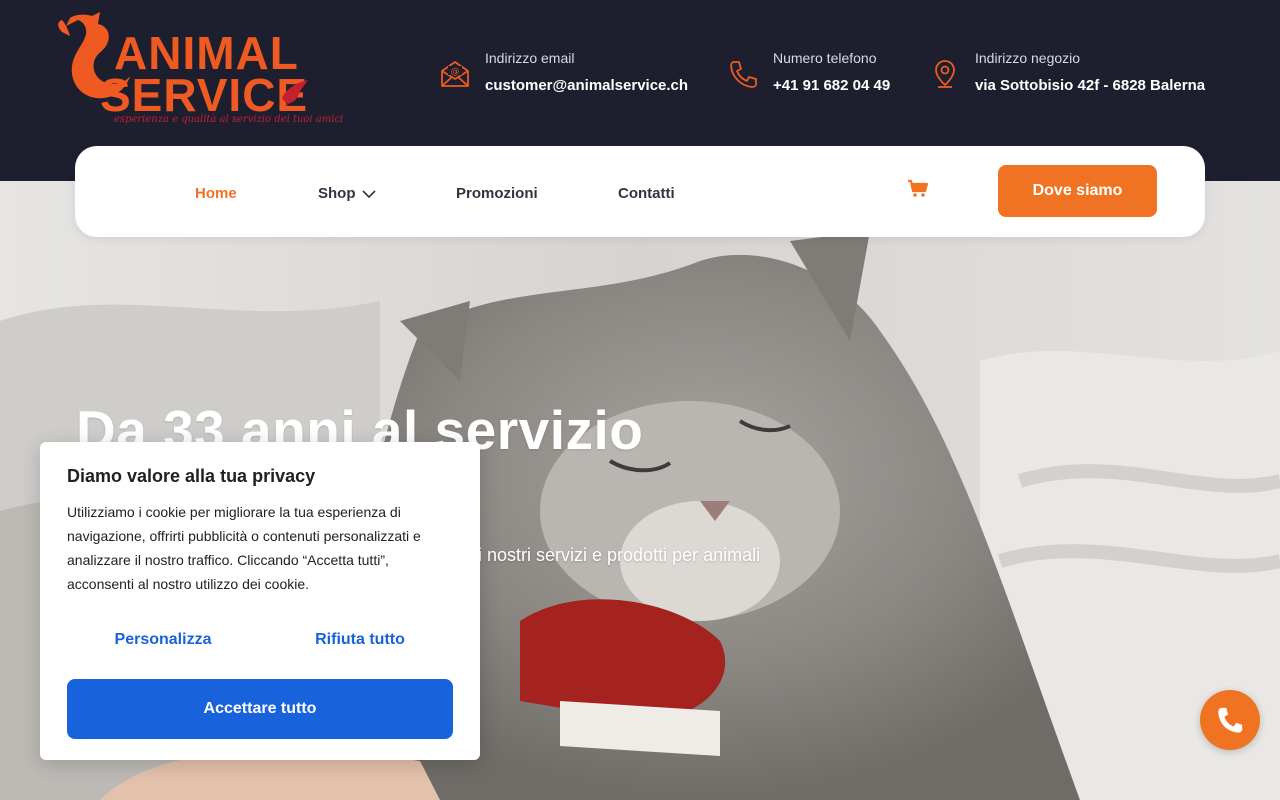 The height and width of the screenshot is (800, 1280). I want to click on contact-address-link: via Sottobisio 42f - 6828 Balerna, so click(1090, 85).